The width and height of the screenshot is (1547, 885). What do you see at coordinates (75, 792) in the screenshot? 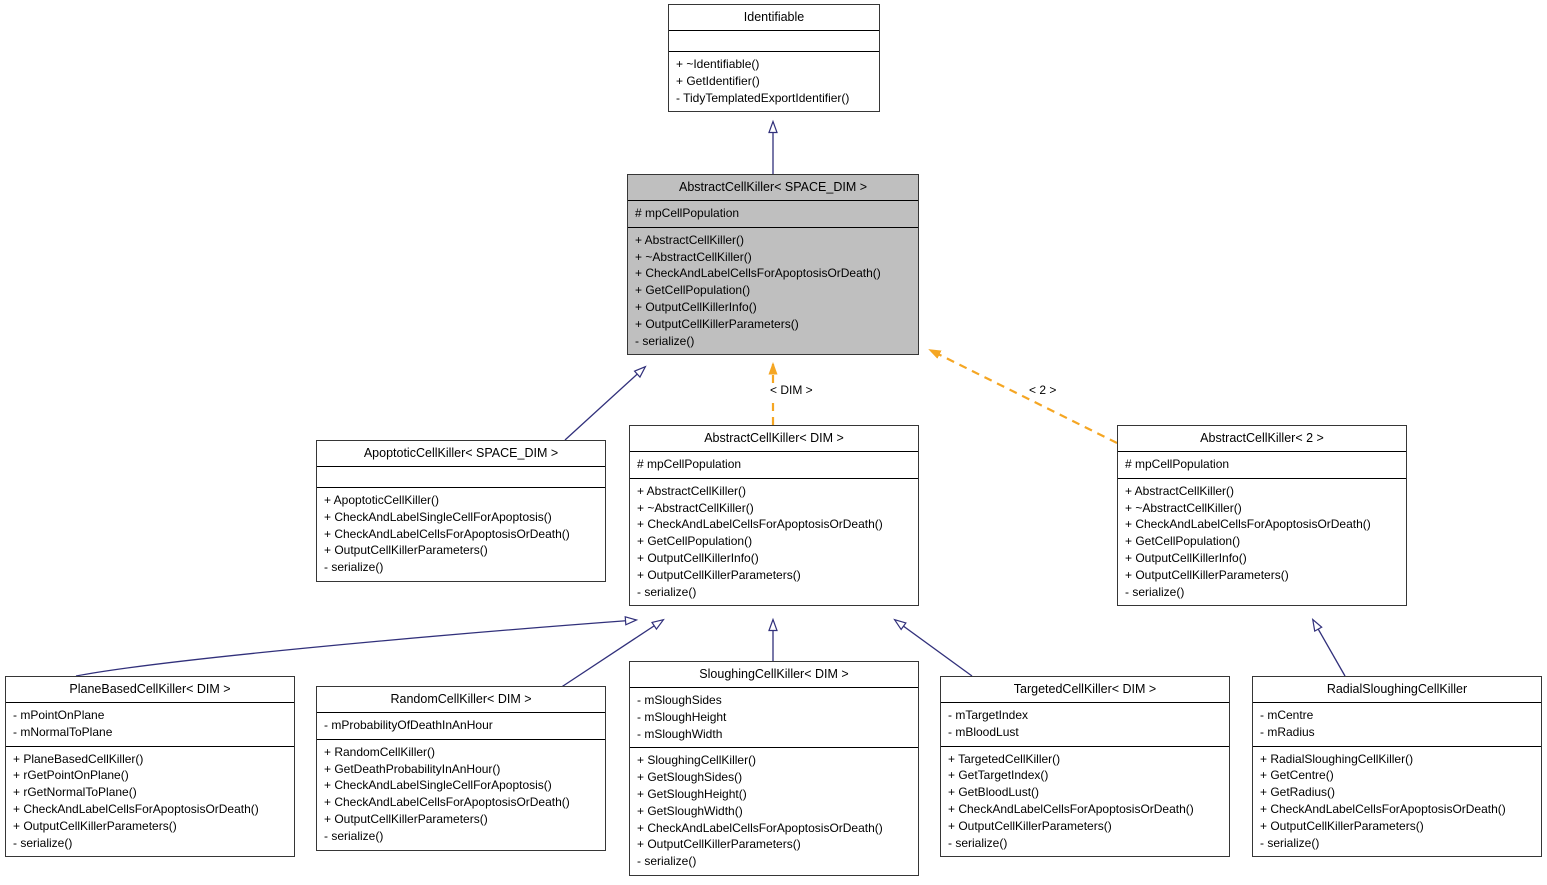
I see `class-operation: + rGetNormalToPlane()` at bounding box center [75, 792].